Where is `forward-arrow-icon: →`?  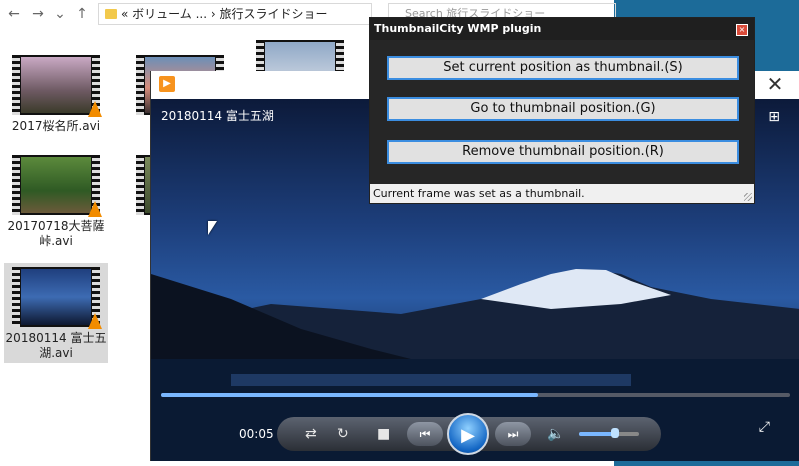 forward-arrow-icon: → is located at coordinates (38, 14).